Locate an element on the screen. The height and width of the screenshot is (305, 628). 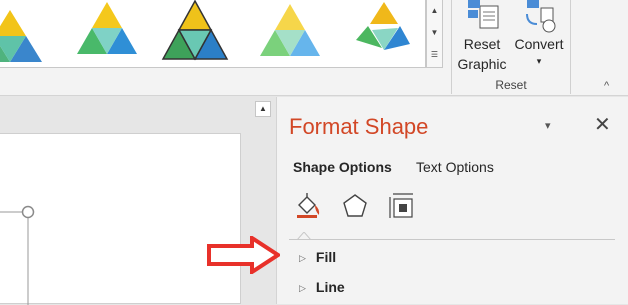
section-line: ▷ Line is located at coordinates (322, 287).